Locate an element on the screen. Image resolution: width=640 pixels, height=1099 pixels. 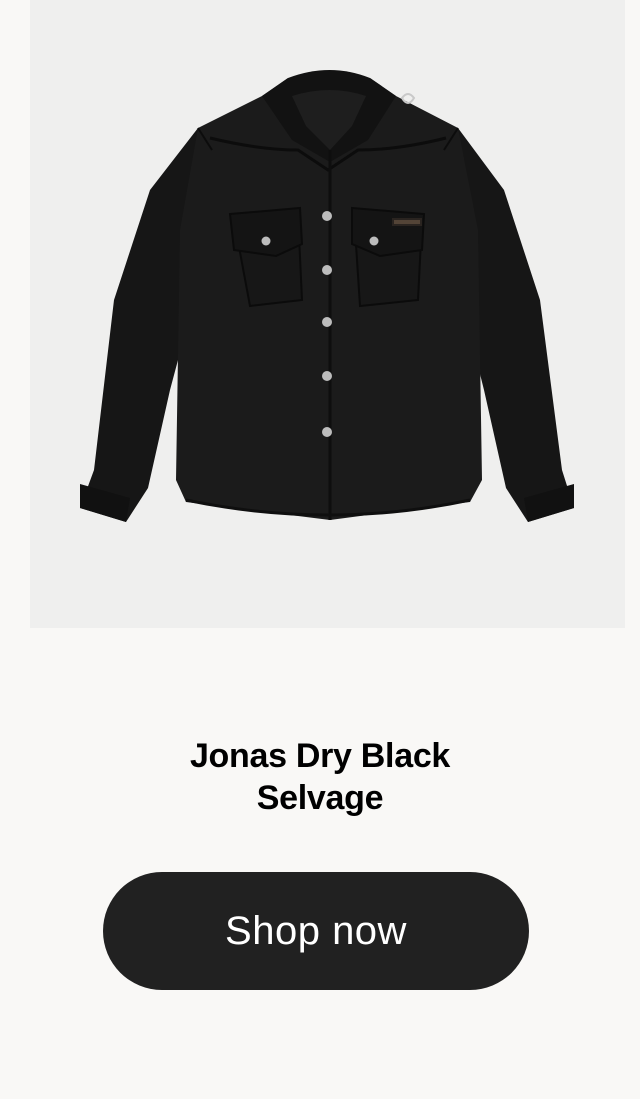
shop-now-button: Shop now is located at coordinates (316, 931).